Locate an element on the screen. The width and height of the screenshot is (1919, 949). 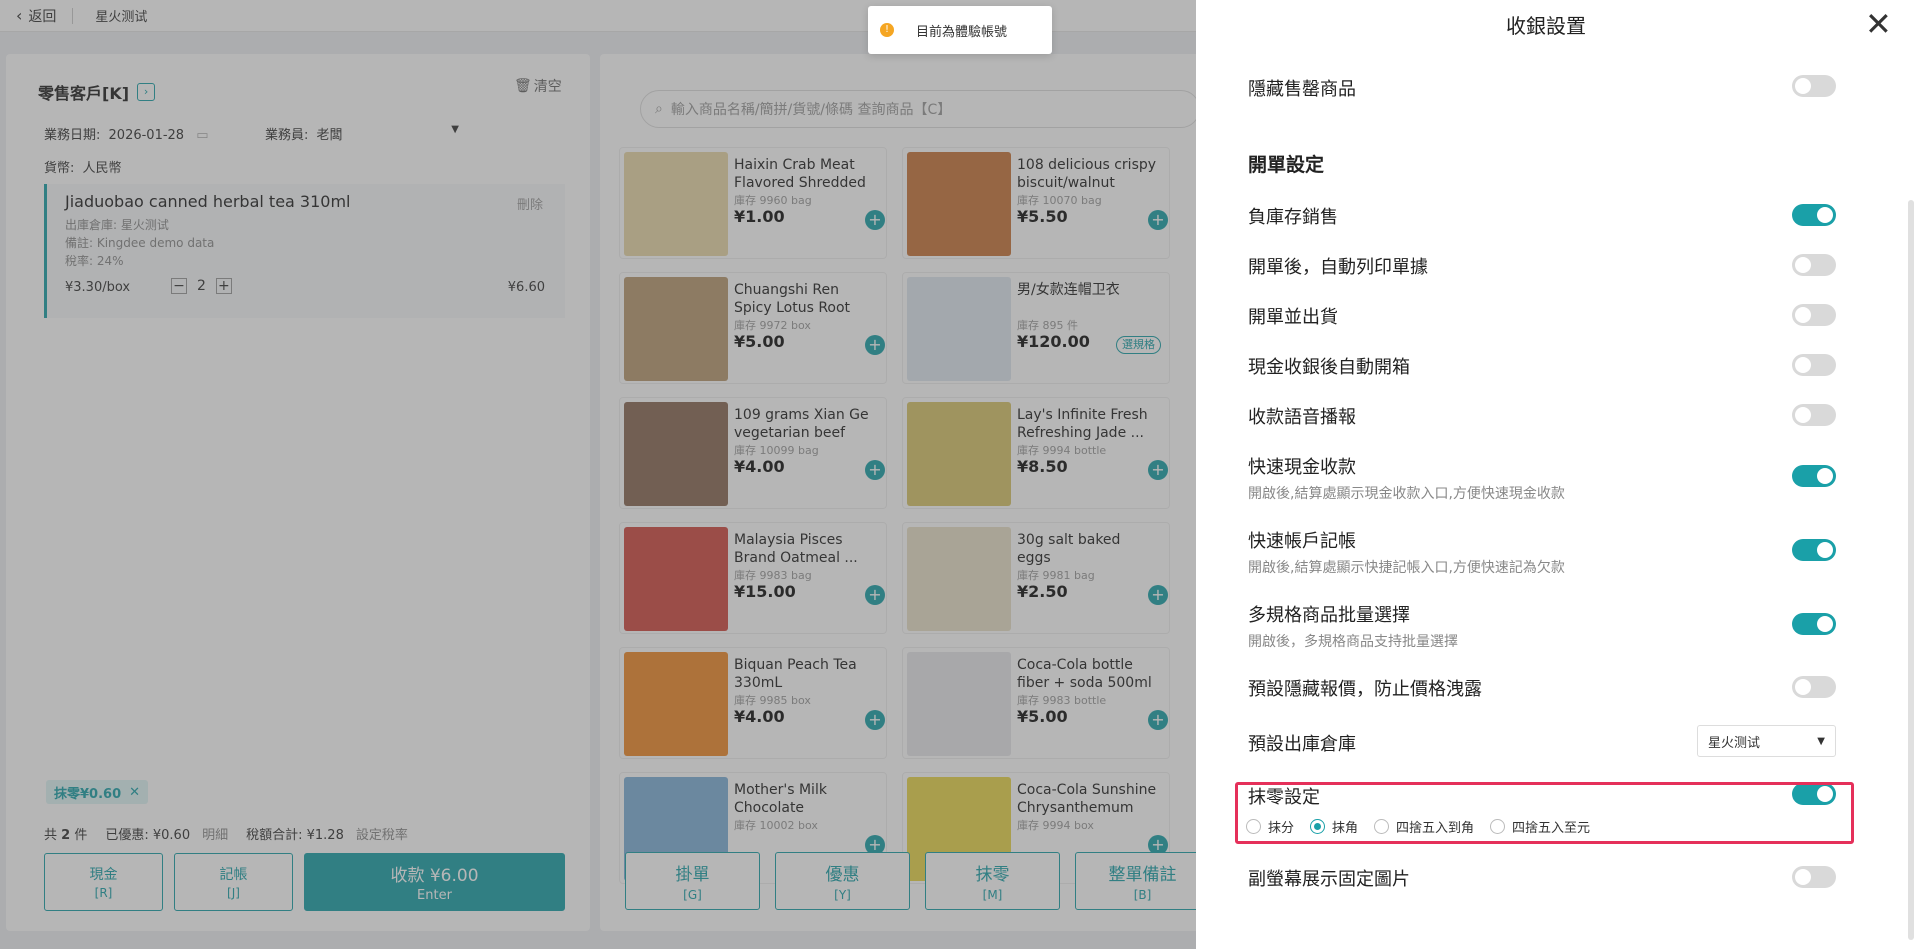
setting-description: 開啟後，多規格商品支持批量選擇 is located at coordinates (1353, 642).